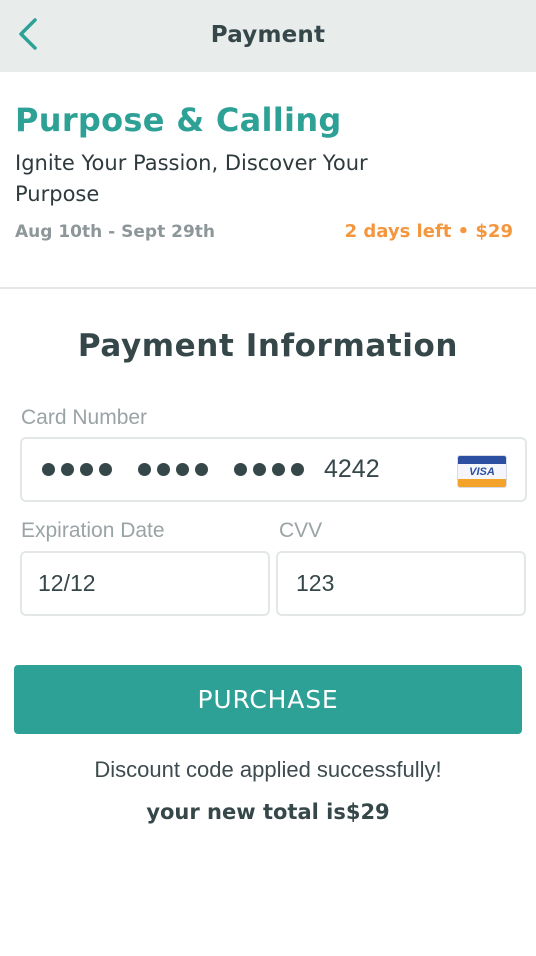 The width and height of the screenshot is (536, 956). I want to click on page-title: Payment, so click(268, 35).